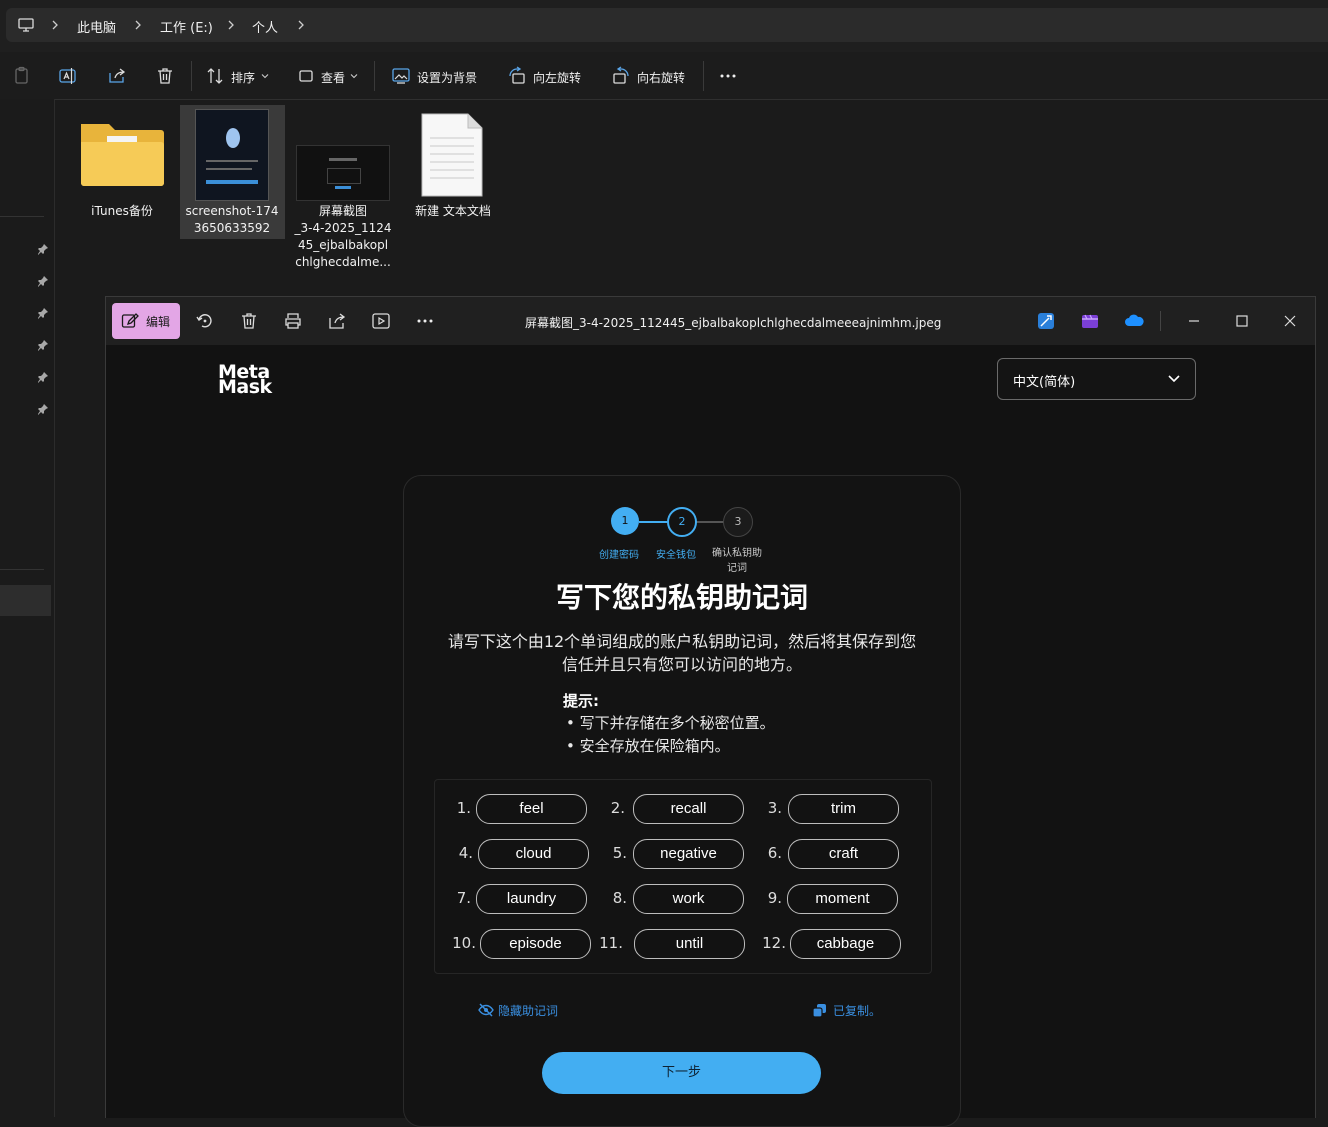 The image size is (1328, 1127). Describe the element at coordinates (122, 153) in the screenshot. I see `folder-icon` at that location.